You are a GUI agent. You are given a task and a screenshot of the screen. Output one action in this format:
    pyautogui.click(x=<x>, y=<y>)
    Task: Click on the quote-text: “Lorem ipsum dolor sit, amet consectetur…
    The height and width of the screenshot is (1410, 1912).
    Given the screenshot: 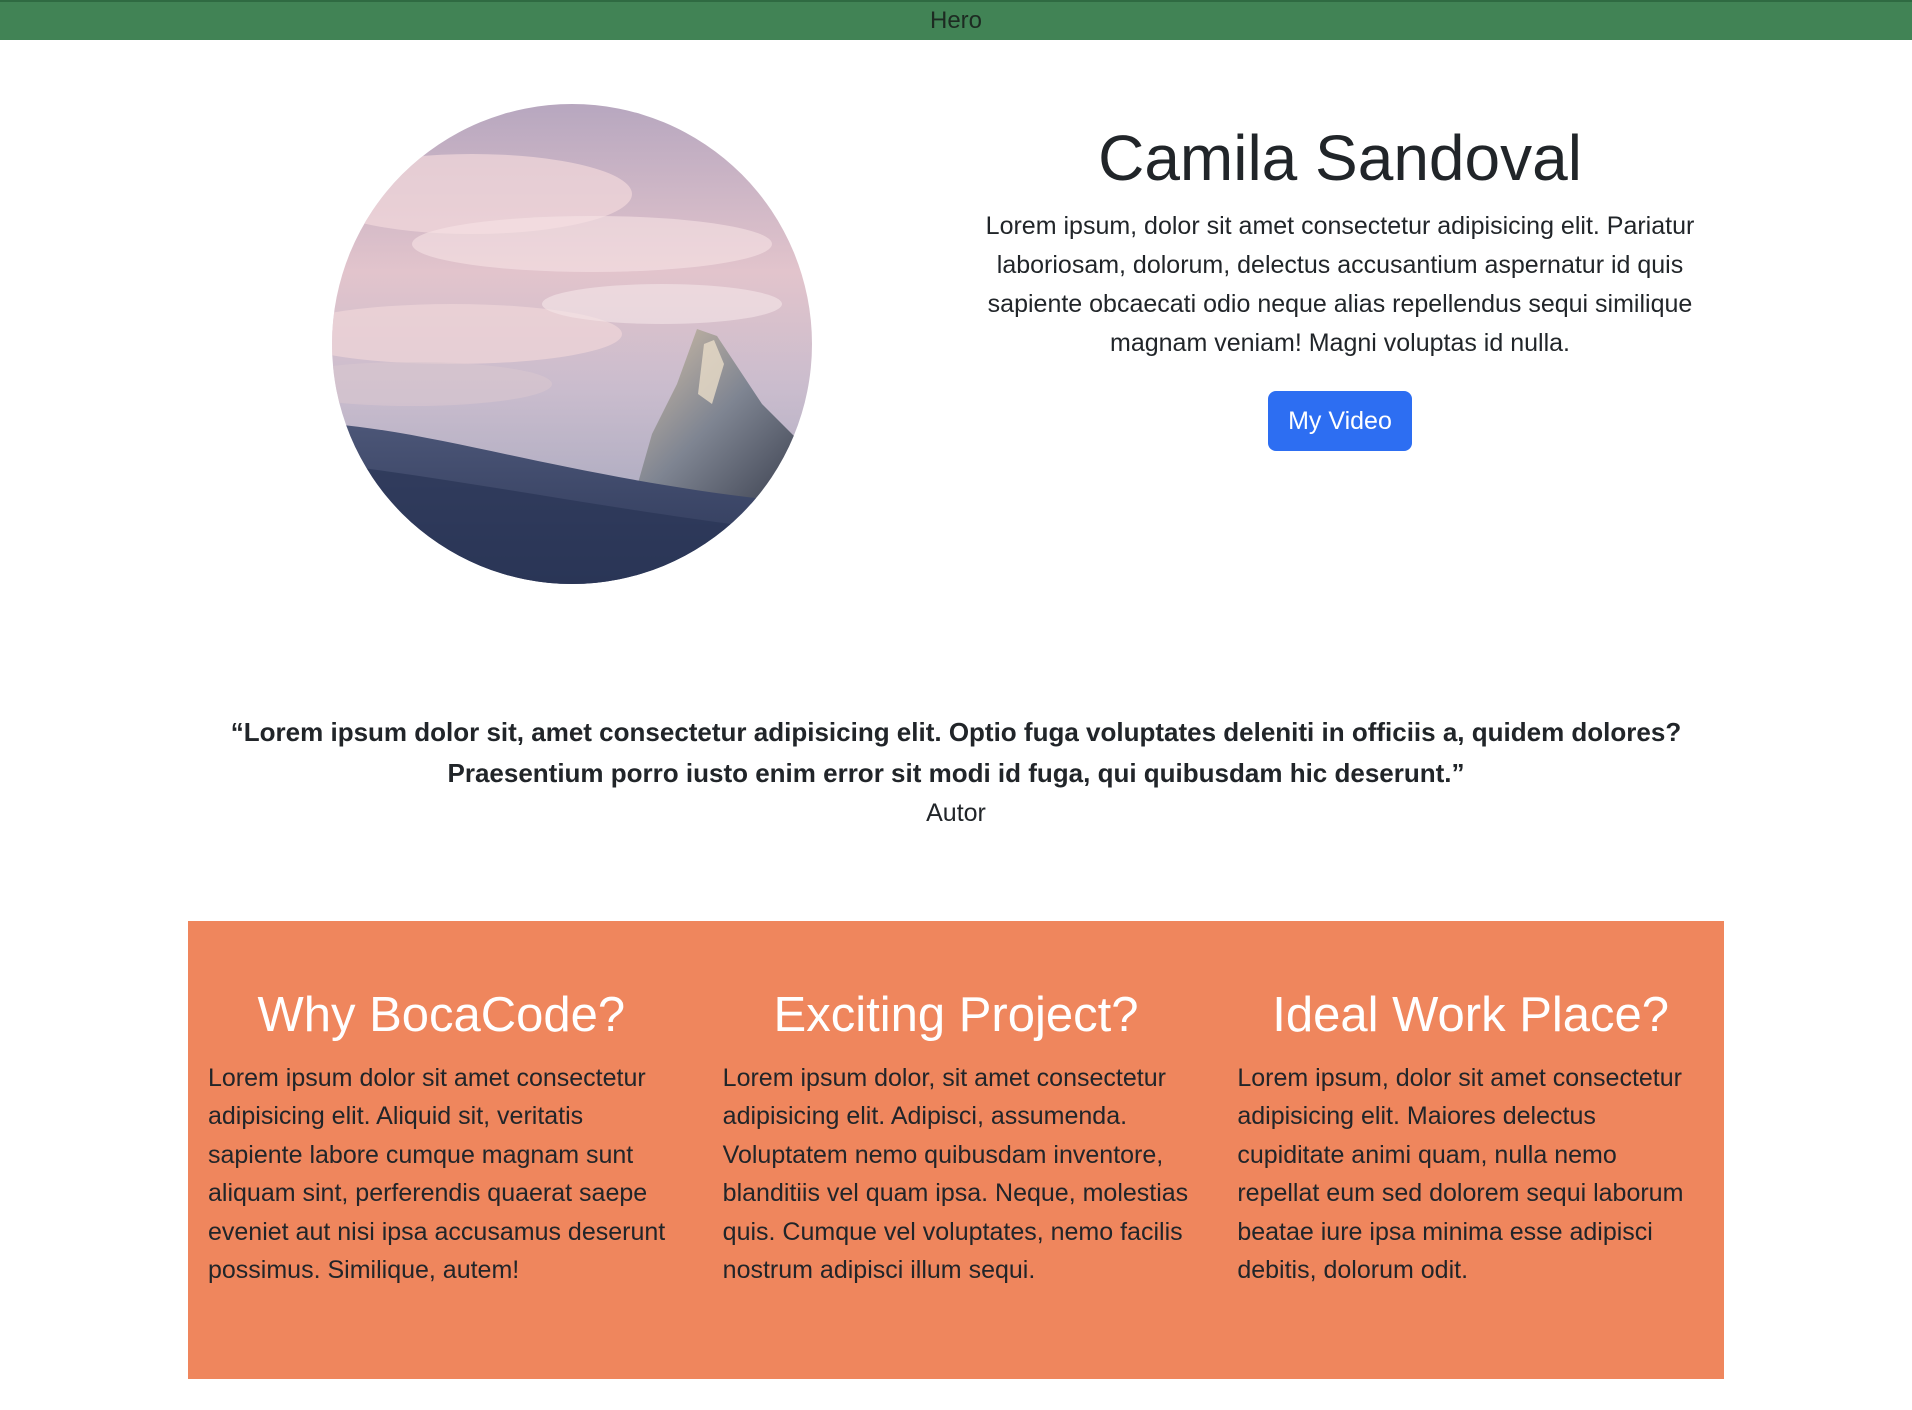 What is the action you would take?
    pyautogui.click(x=956, y=752)
    